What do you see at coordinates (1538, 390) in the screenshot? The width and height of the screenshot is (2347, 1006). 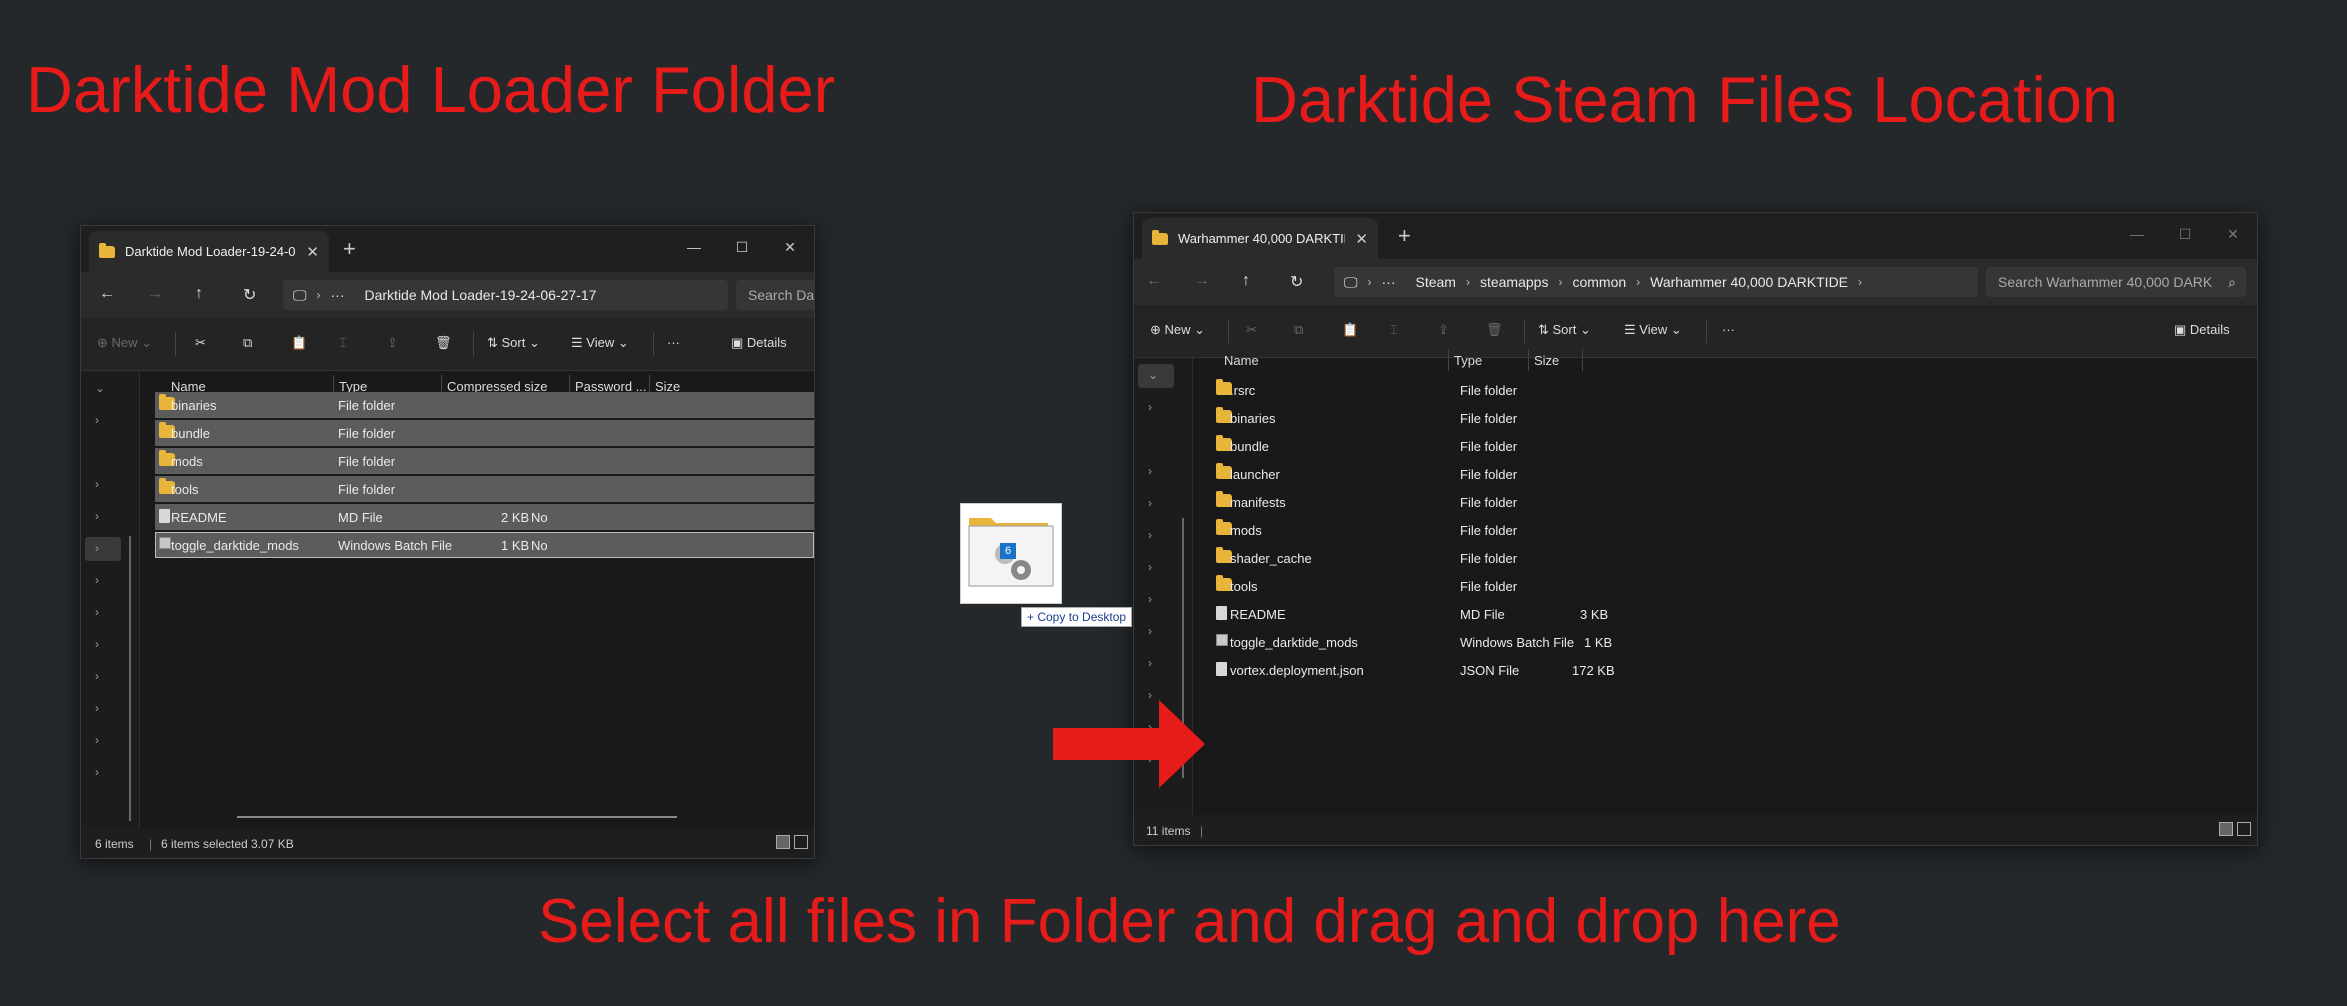 I see `file-row: .rsrc File folder` at bounding box center [1538, 390].